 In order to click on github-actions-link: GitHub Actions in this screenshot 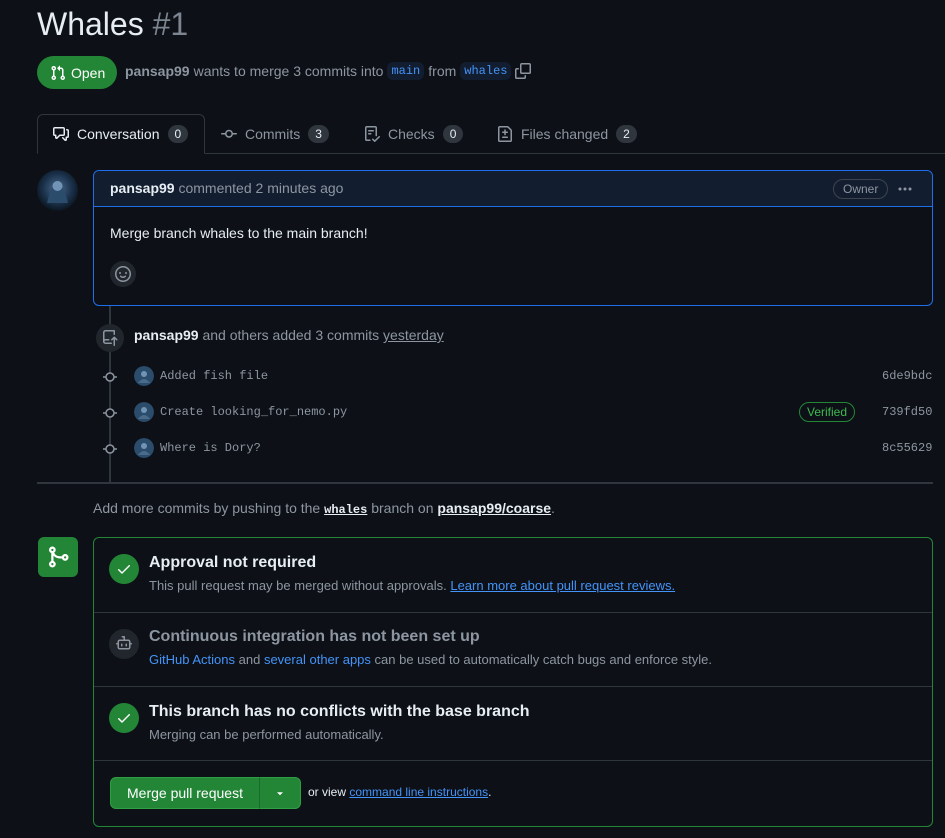, I will do `click(192, 659)`.